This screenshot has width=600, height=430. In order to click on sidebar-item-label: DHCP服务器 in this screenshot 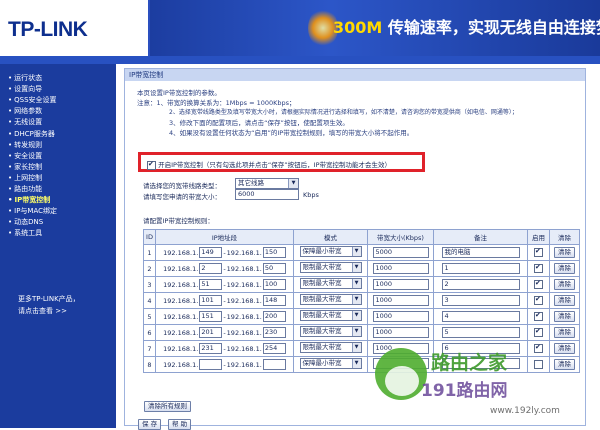, I will do `click(34, 133)`.